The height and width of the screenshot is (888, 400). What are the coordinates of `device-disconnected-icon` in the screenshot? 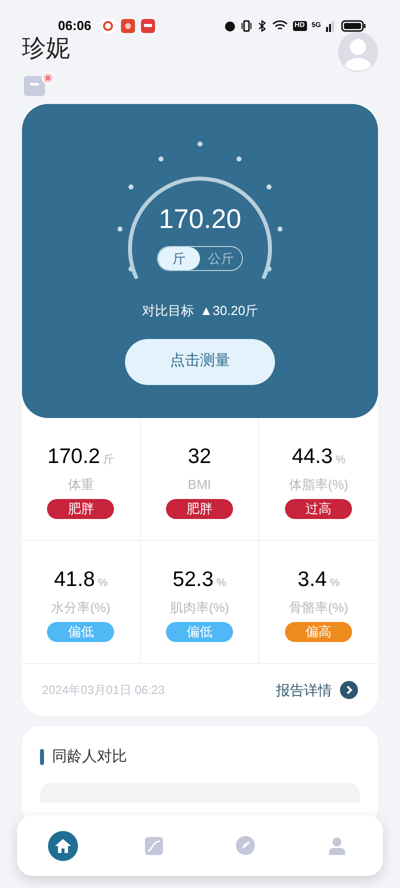 It's located at (38, 85).